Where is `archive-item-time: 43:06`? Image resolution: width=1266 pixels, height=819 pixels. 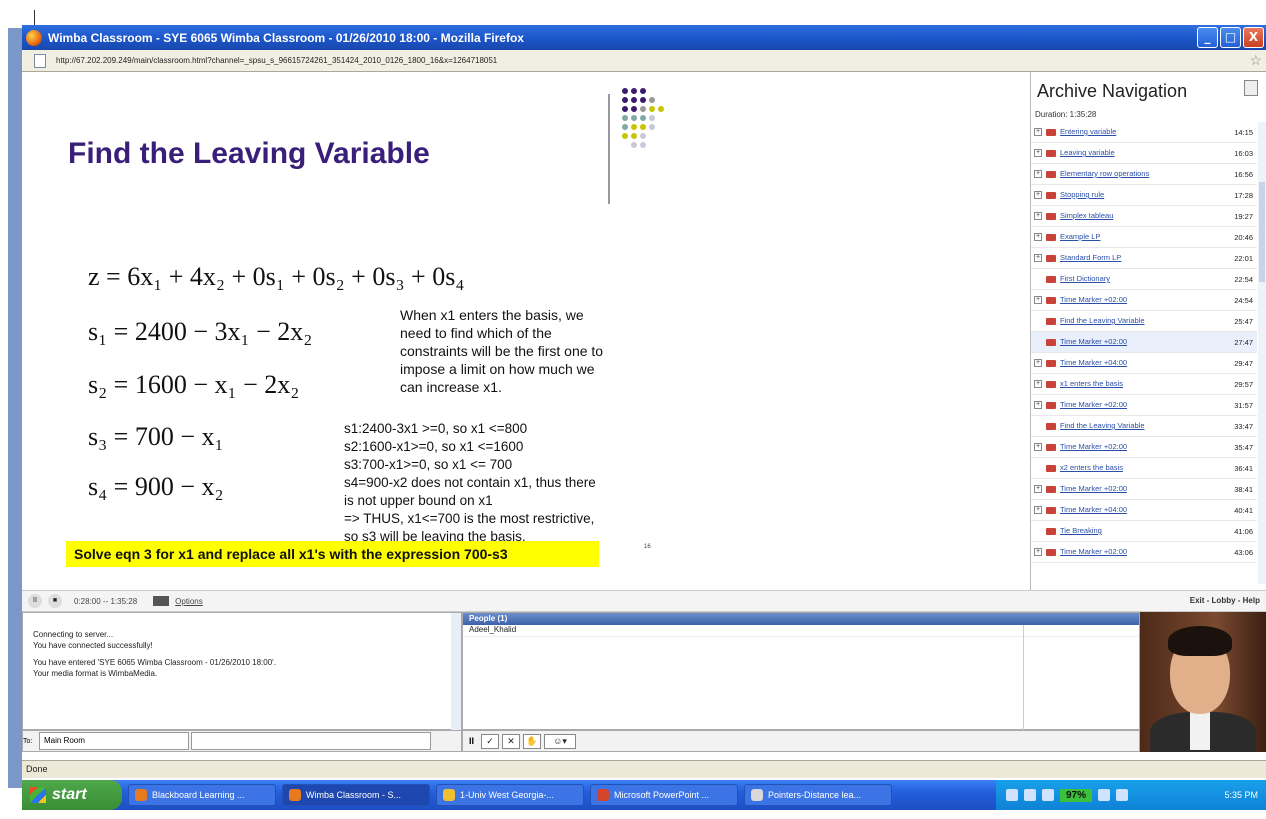
archive-item-time: 43:06 is located at coordinates (1243, 552).